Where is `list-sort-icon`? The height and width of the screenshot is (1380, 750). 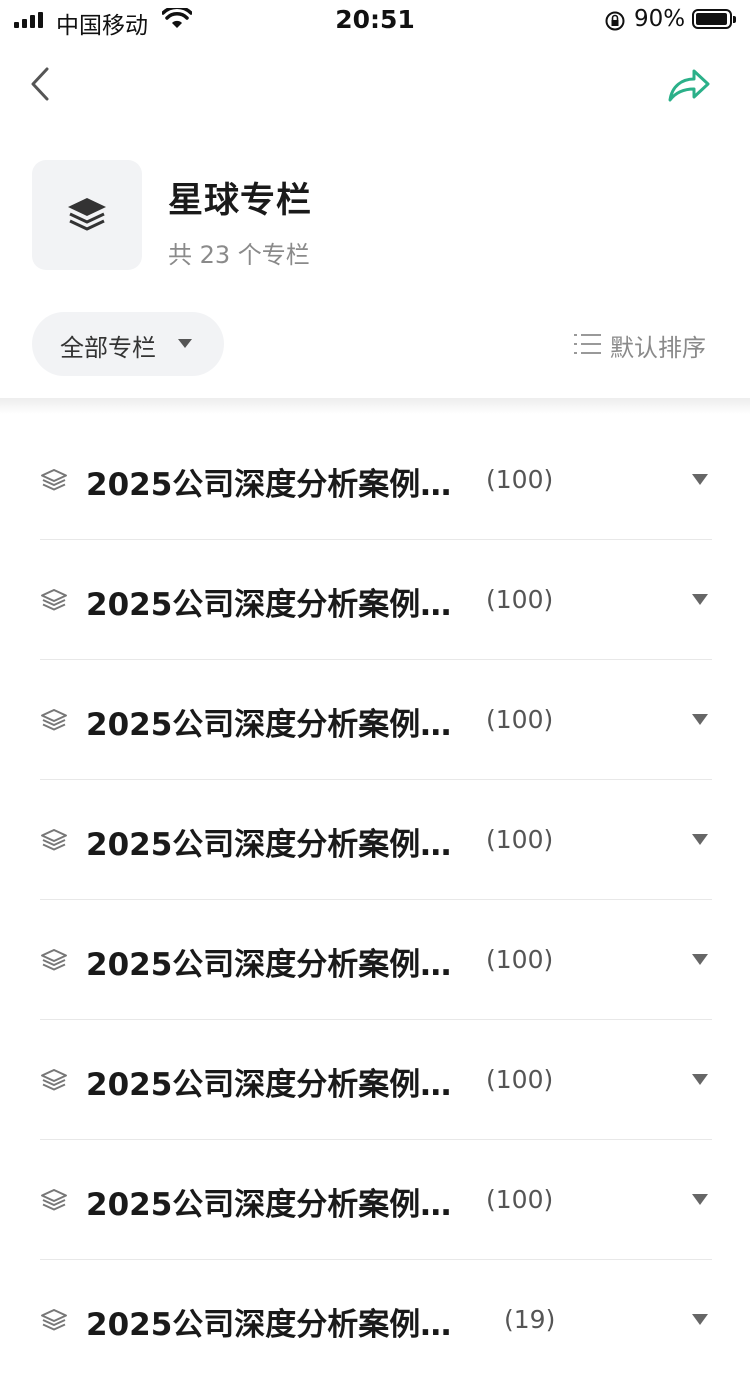 list-sort-icon is located at coordinates (587, 344).